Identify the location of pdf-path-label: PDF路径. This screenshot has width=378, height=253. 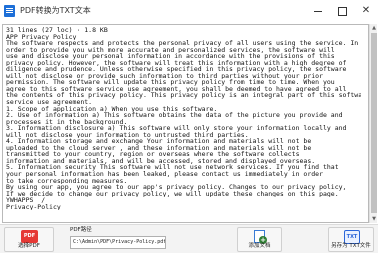
(81, 230).